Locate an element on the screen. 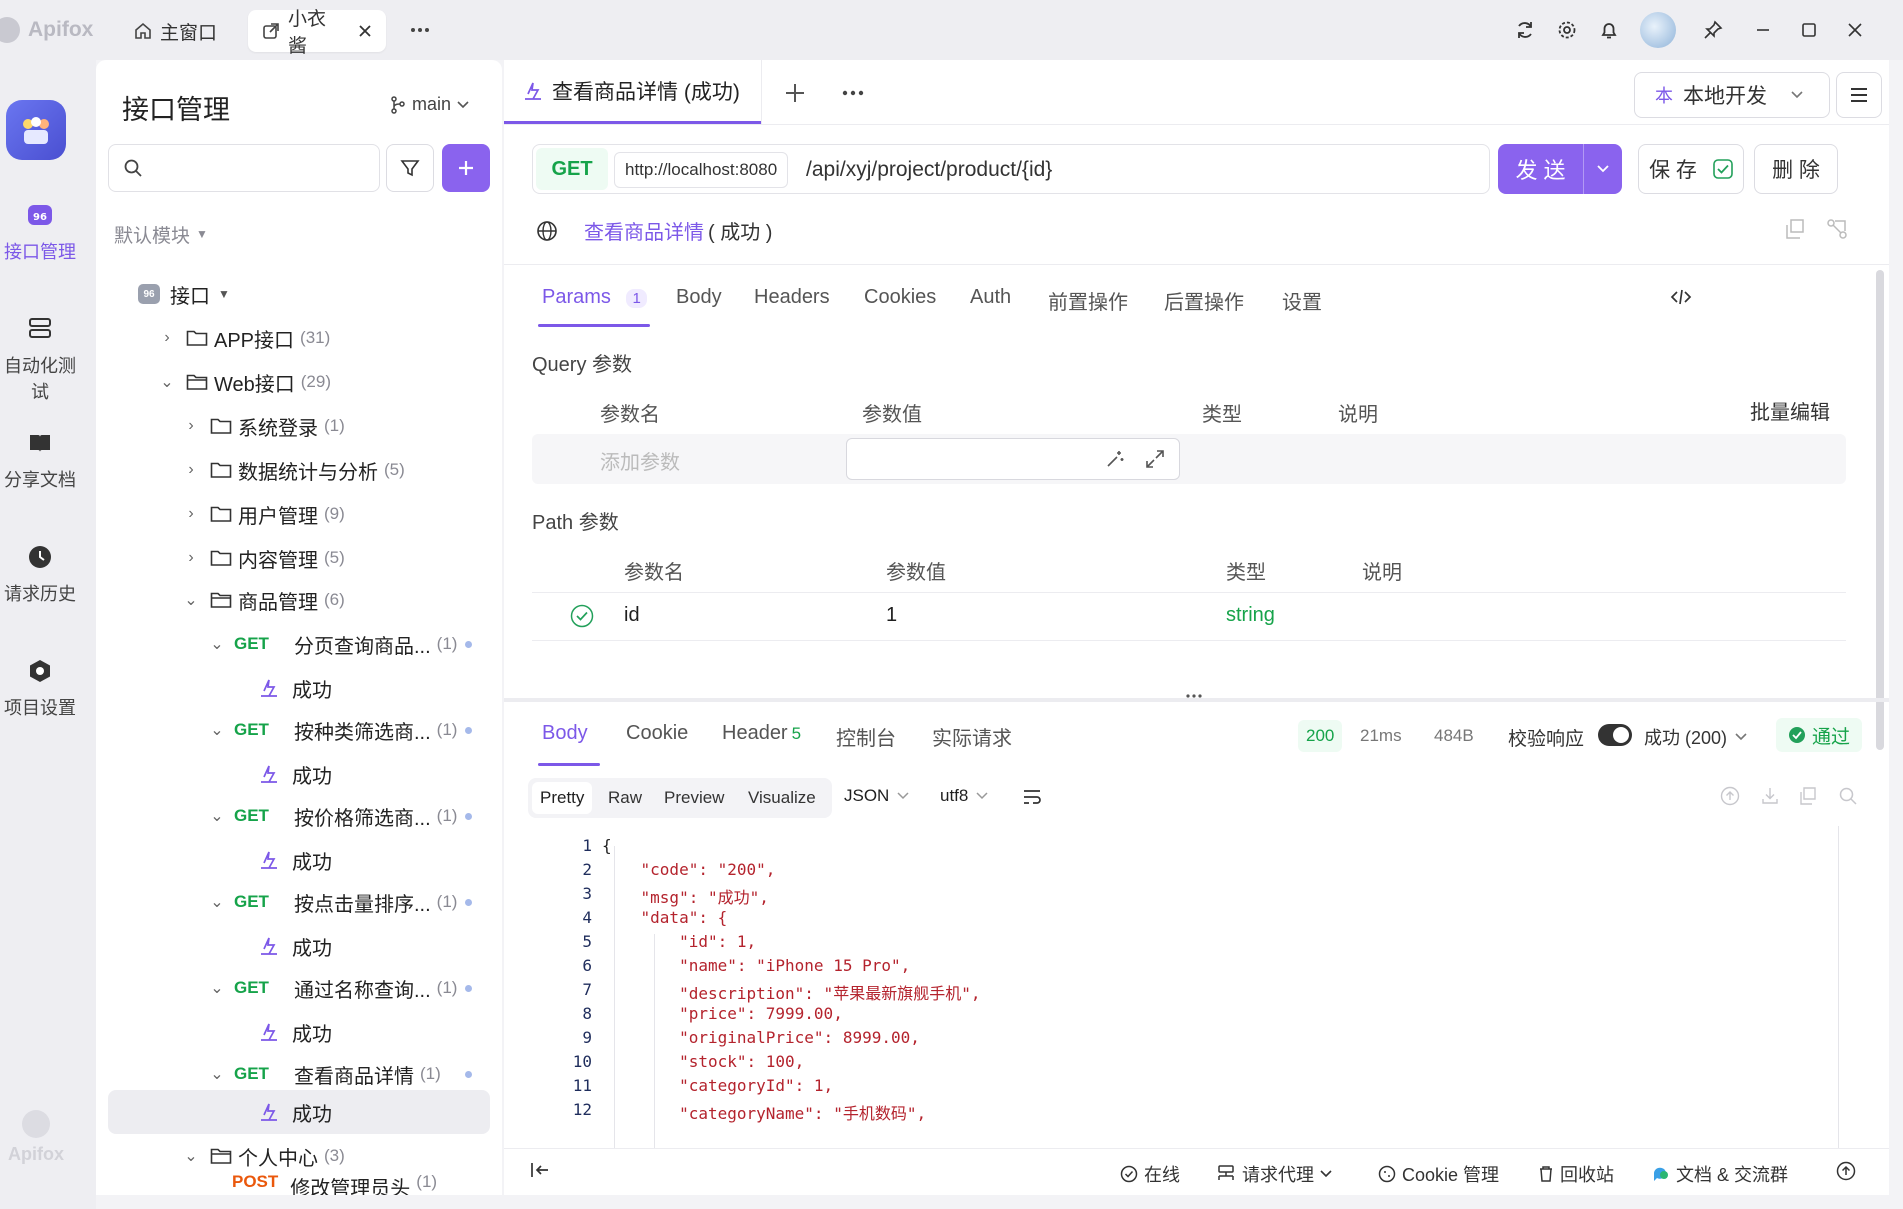 The height and width of the screenshot is (1209, 1903). view-visualize: Visualize is located at coordinates (782, 798).